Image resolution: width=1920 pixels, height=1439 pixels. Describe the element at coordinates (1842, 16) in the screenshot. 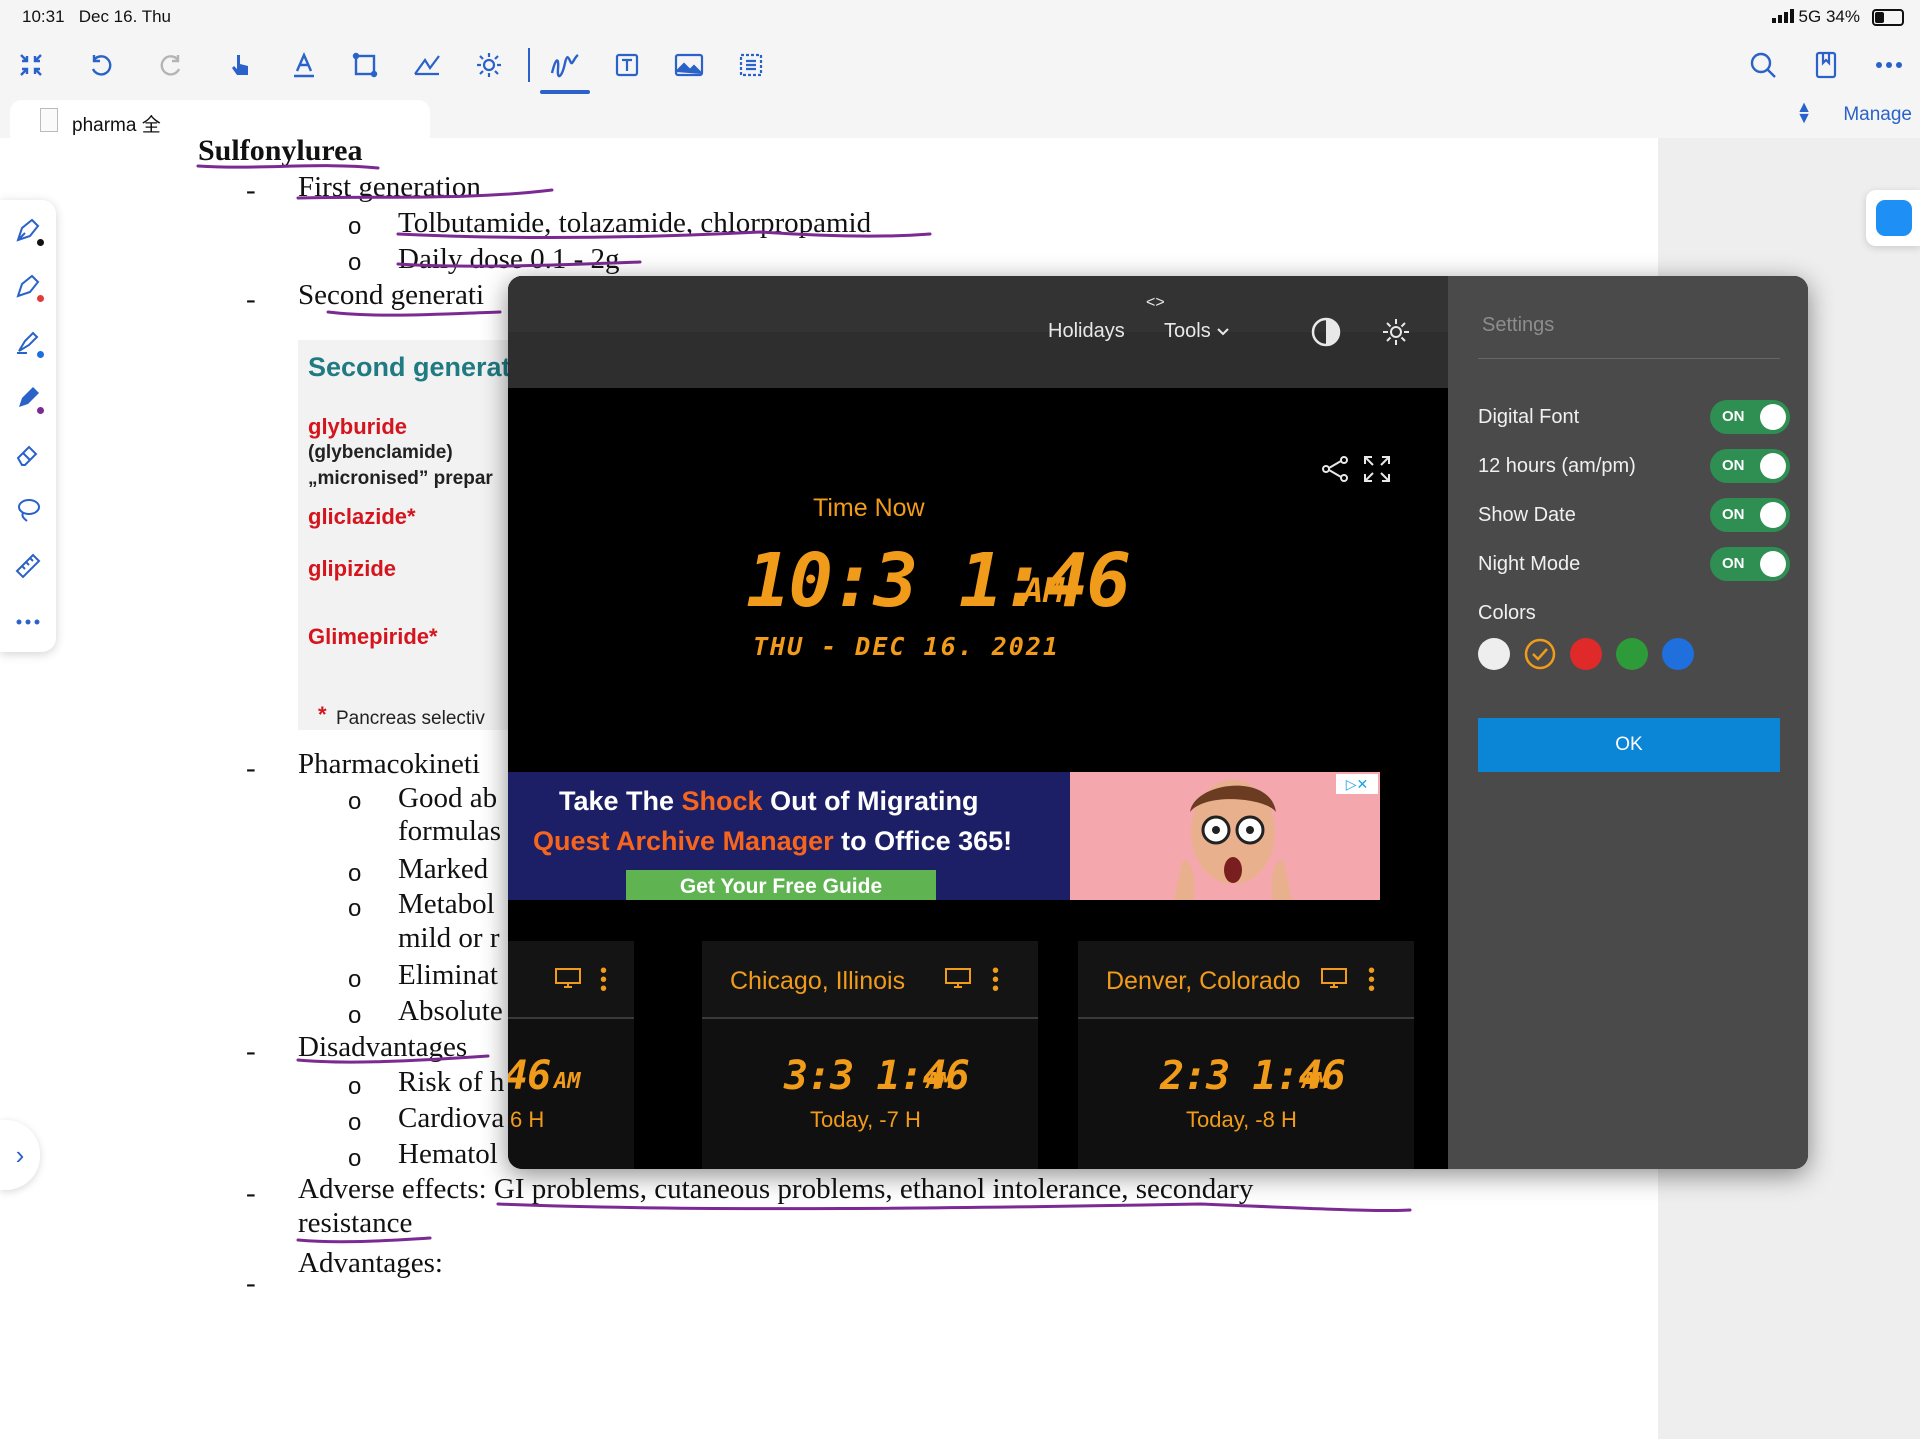

I see `battery-percent: 34%` at that location.